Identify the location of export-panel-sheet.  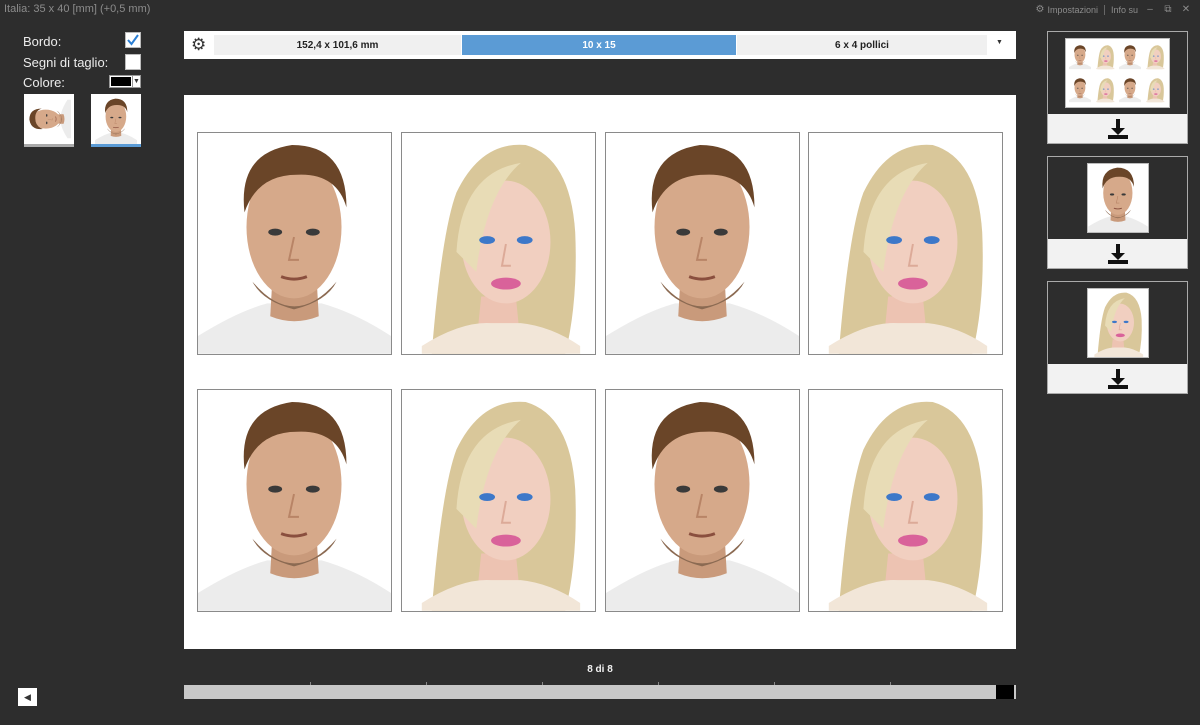
(1117, 87).